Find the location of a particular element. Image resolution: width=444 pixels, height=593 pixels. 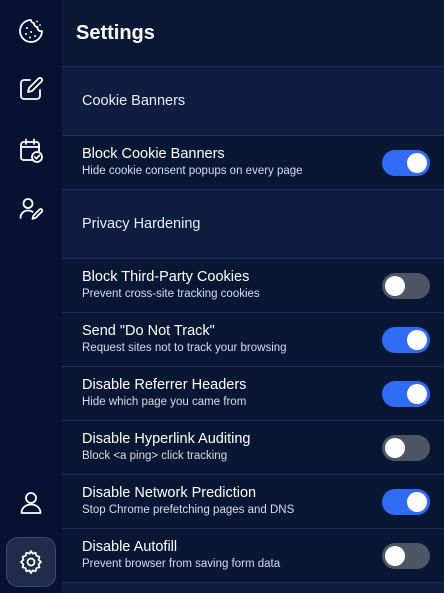

setting-description: Stop Chrome prefetching pages and DNS is located at coordinates (188, 510).